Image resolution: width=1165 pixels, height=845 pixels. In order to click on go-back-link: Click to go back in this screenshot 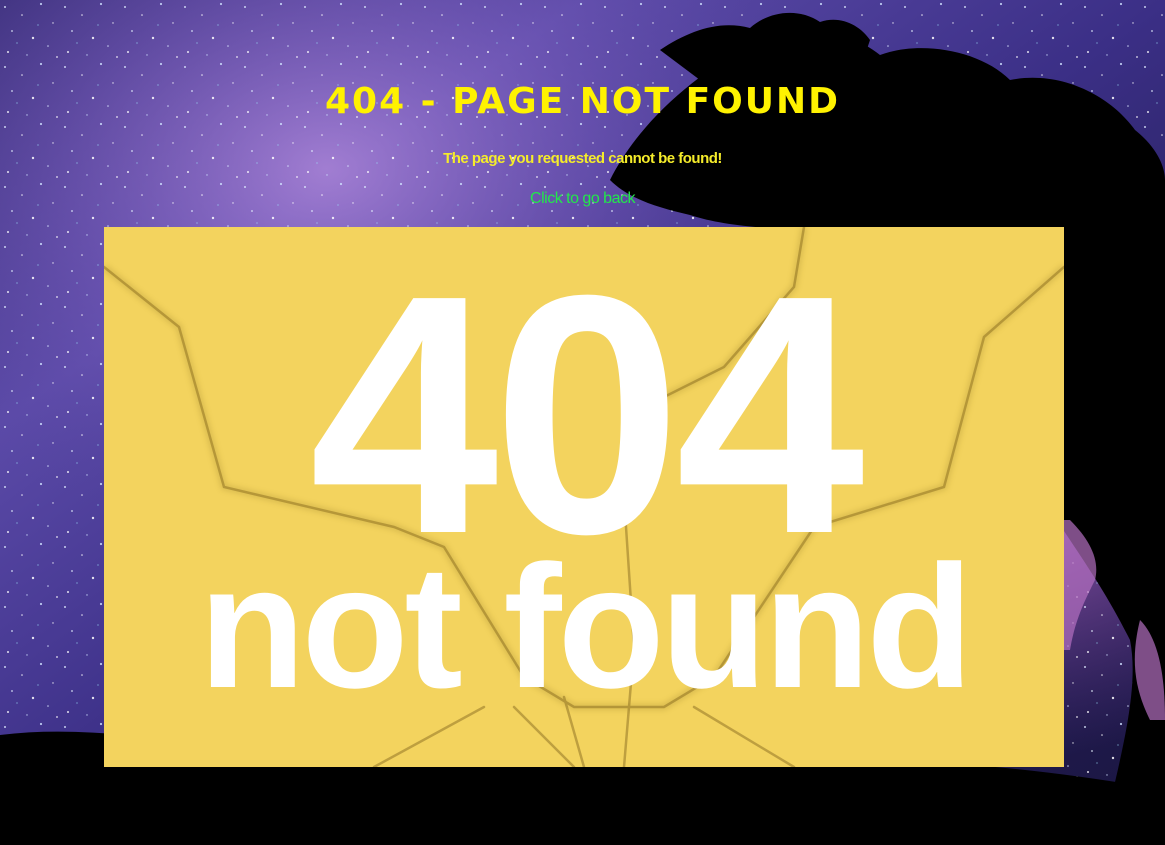, I will do `click(582, 198)`.